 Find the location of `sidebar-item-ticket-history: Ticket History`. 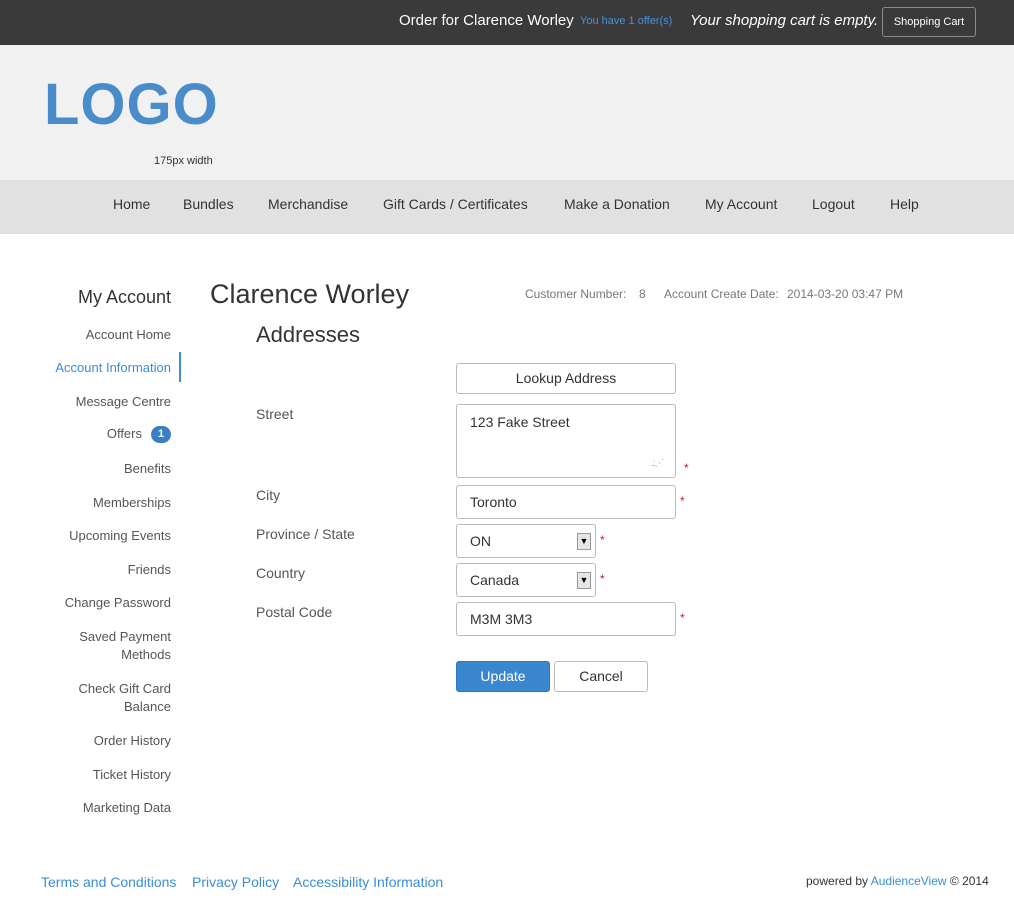

sidebar-item-ticket-history: Ticket History is located at coordinates (85, 775).